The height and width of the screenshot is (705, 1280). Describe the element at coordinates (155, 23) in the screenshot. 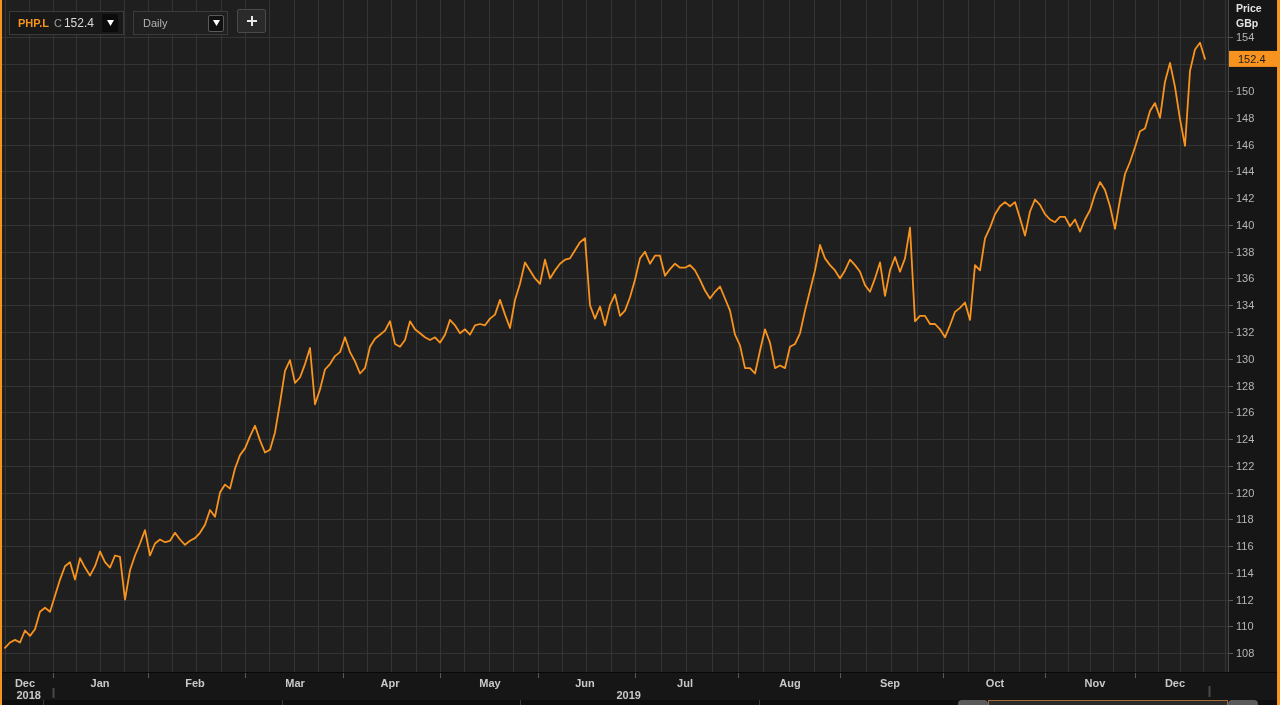

I see `interval-value: Daily` at that location.